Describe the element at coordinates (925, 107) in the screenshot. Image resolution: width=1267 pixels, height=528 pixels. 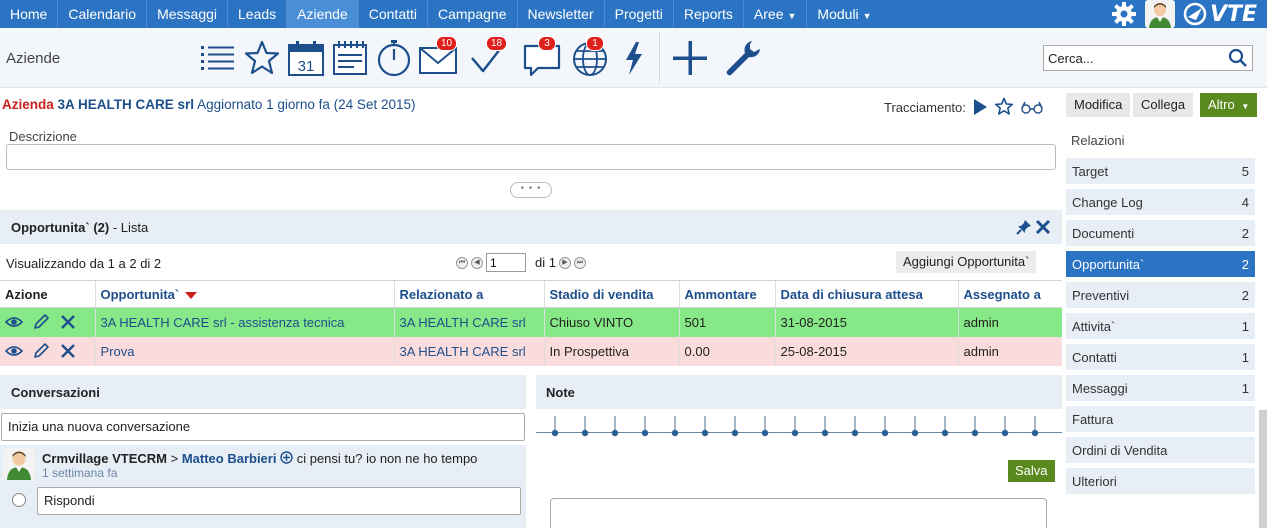
I see `tracking-label: Tracciamento:` at that location.